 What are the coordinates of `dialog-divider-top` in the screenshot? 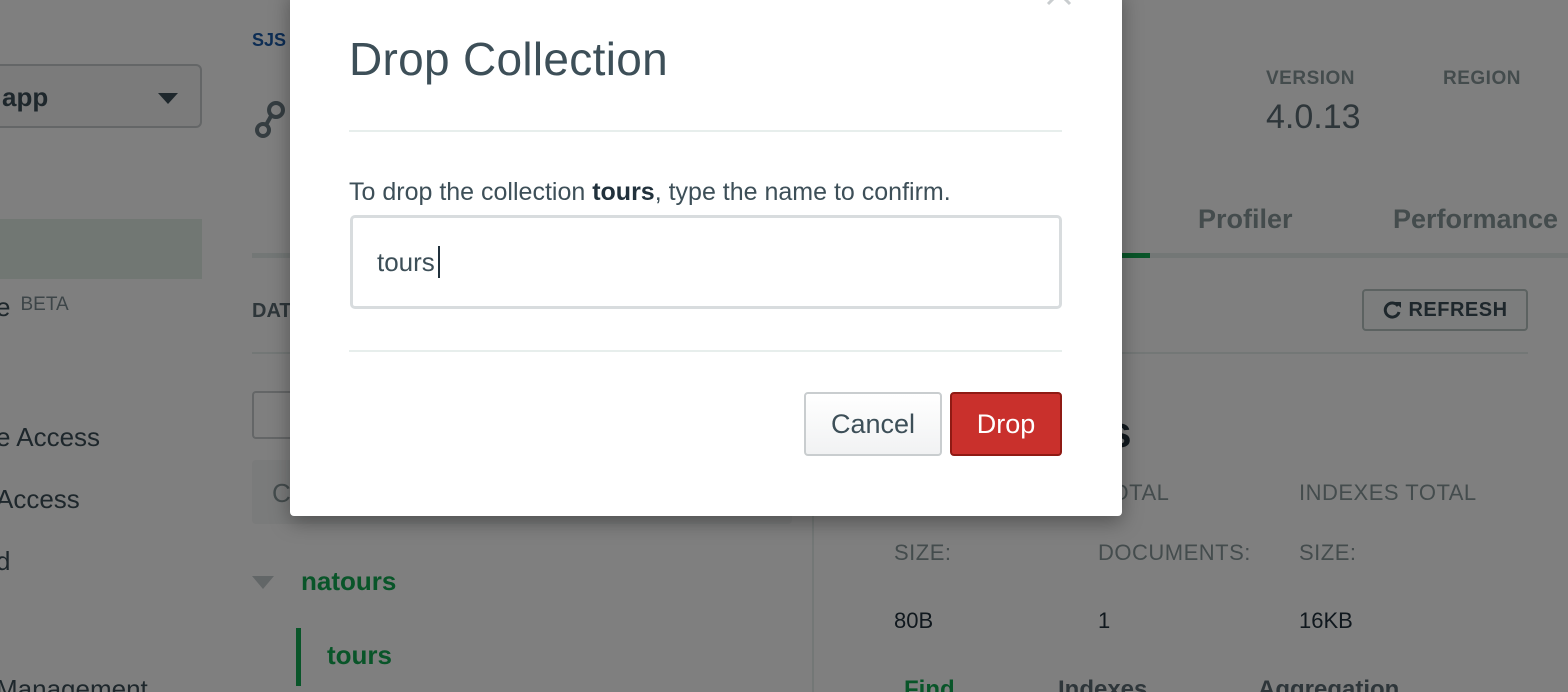 It's located at (705, 131).